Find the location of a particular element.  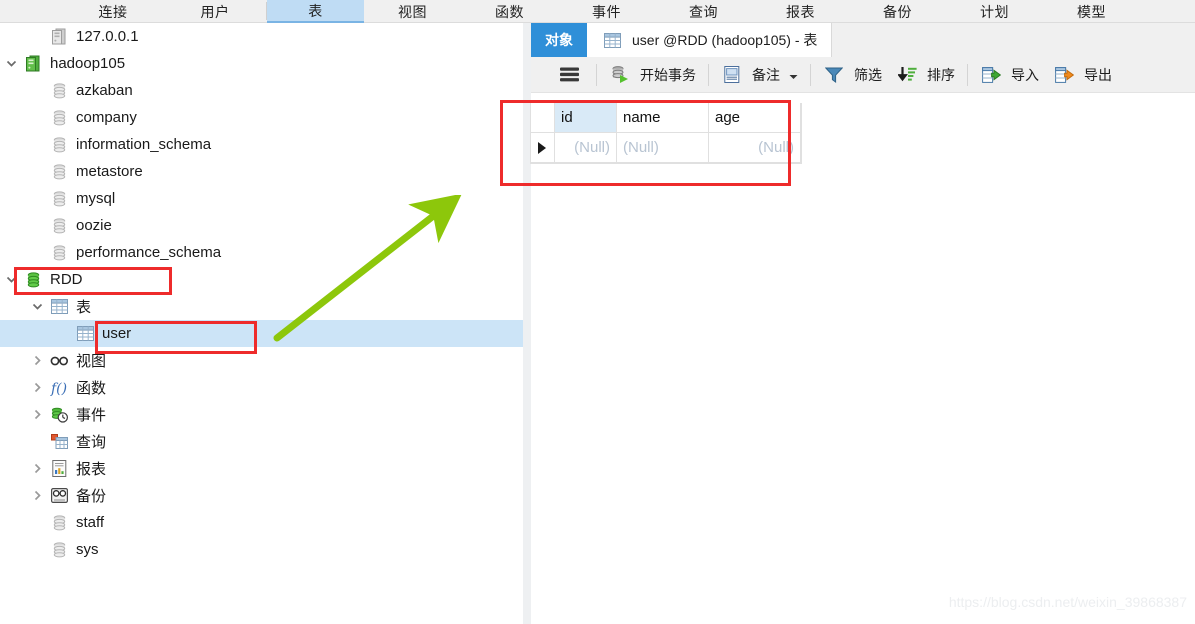

grid-column-header-name: name is located at coordinates (663, 118).